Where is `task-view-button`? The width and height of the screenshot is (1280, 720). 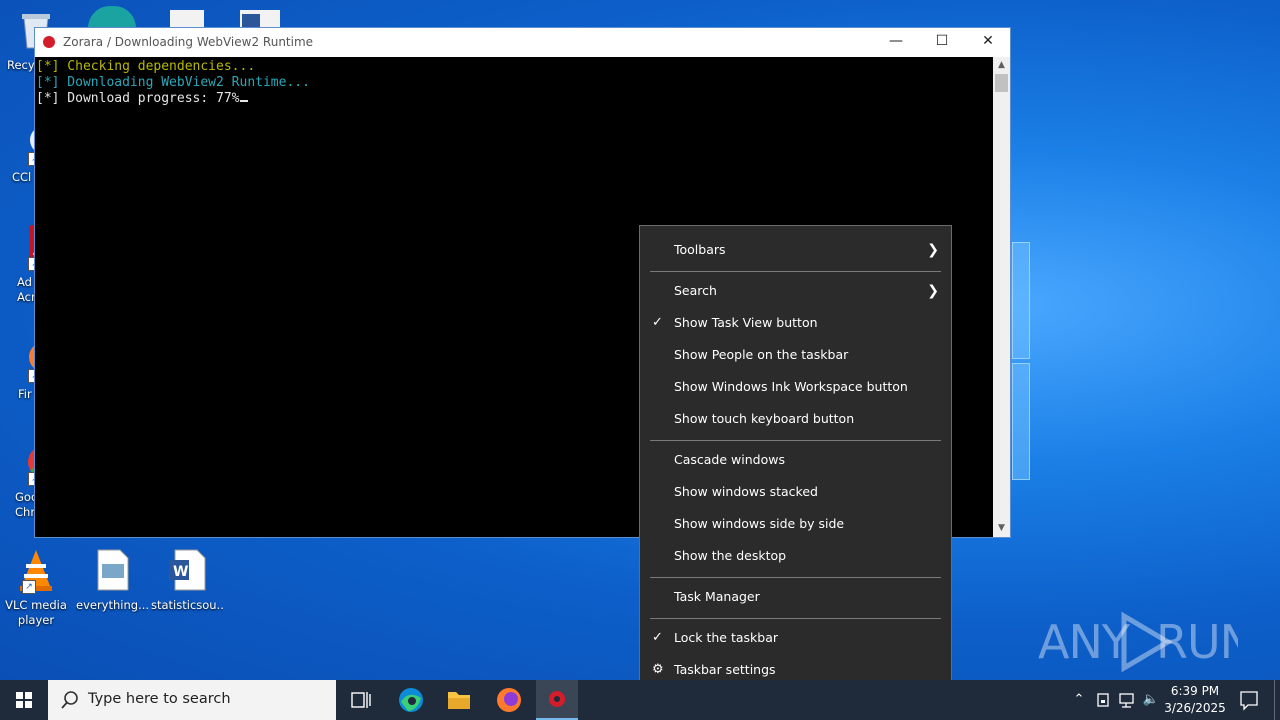
task-view-button is located at coordinates (361, 700).